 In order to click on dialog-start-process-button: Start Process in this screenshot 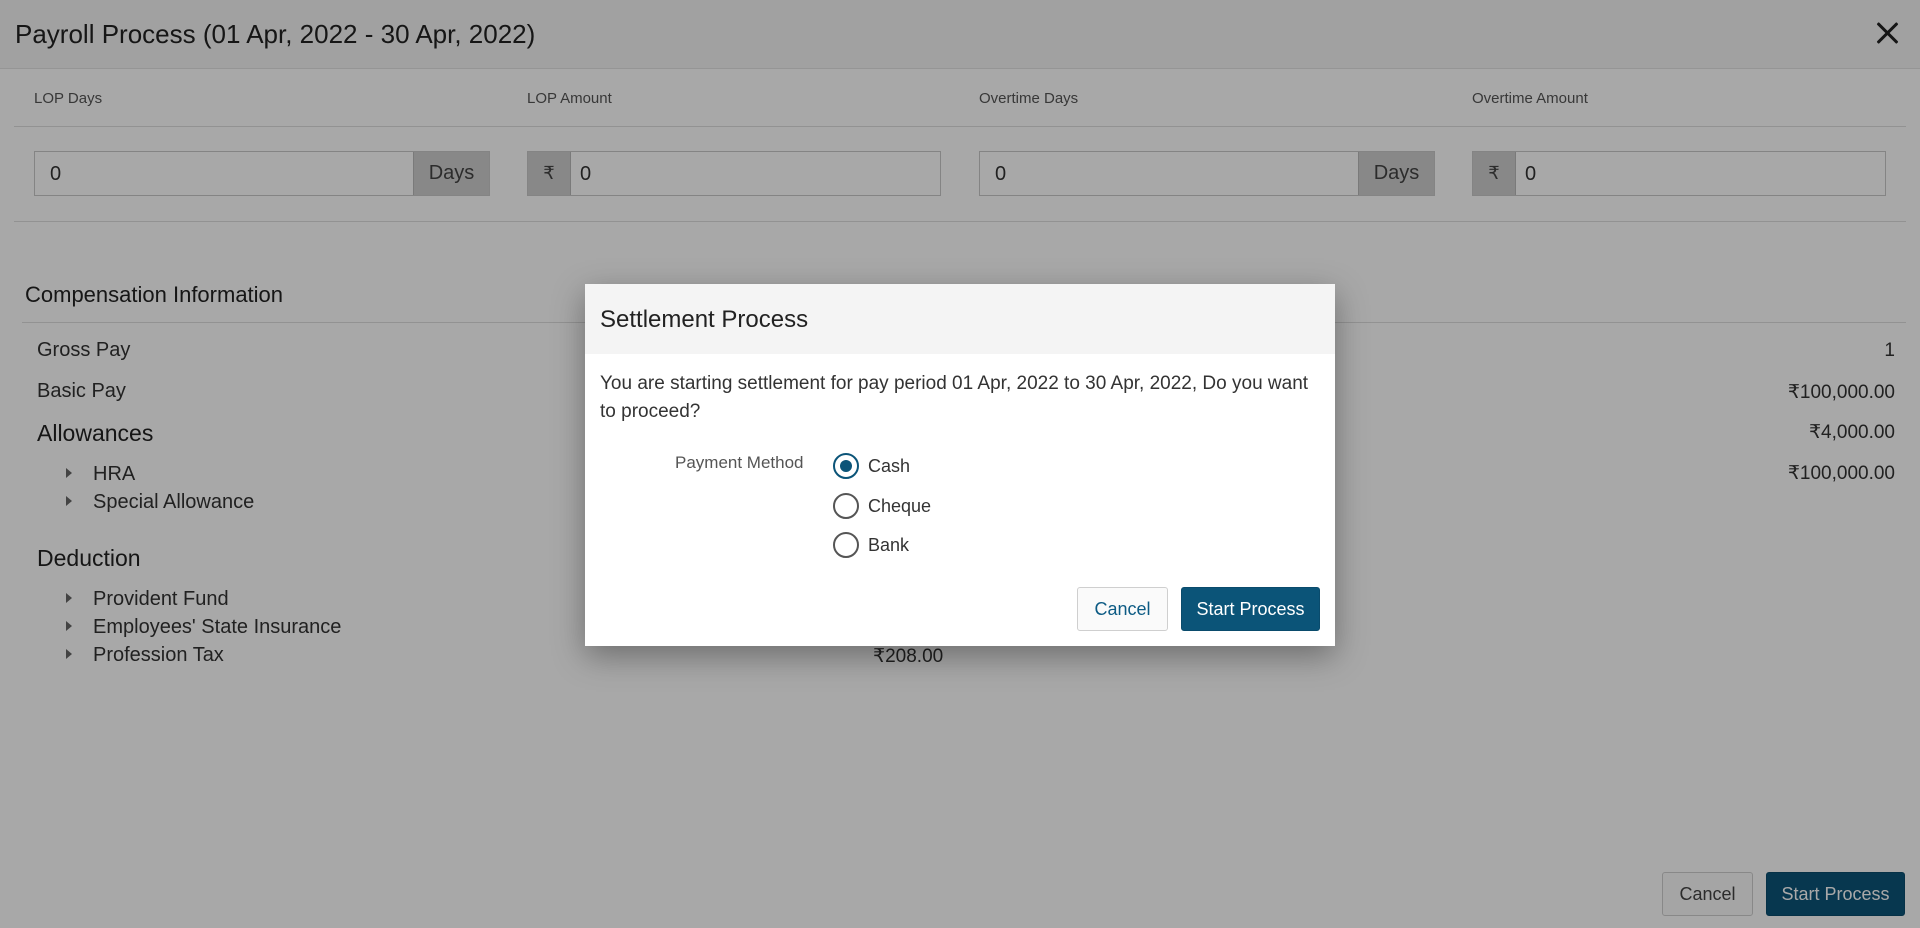, I will do `click(1250, 609)`.